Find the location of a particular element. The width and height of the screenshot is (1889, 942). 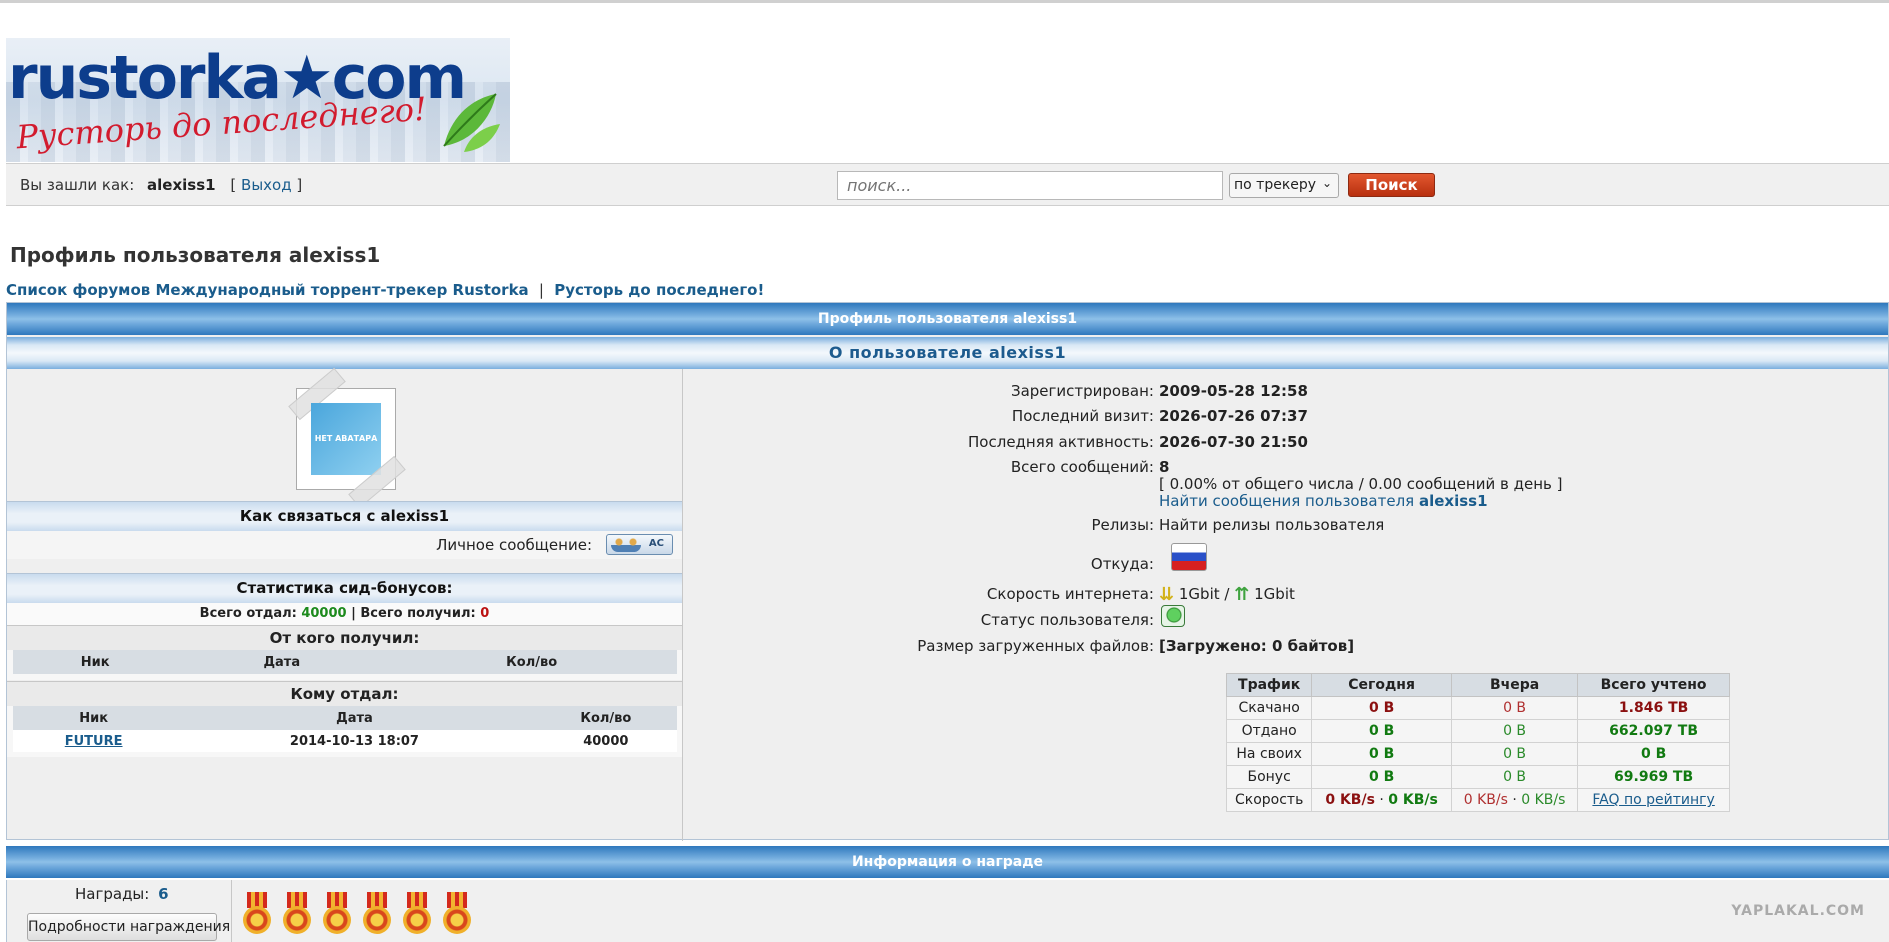

search-input is located at coordinates (1030, 185).